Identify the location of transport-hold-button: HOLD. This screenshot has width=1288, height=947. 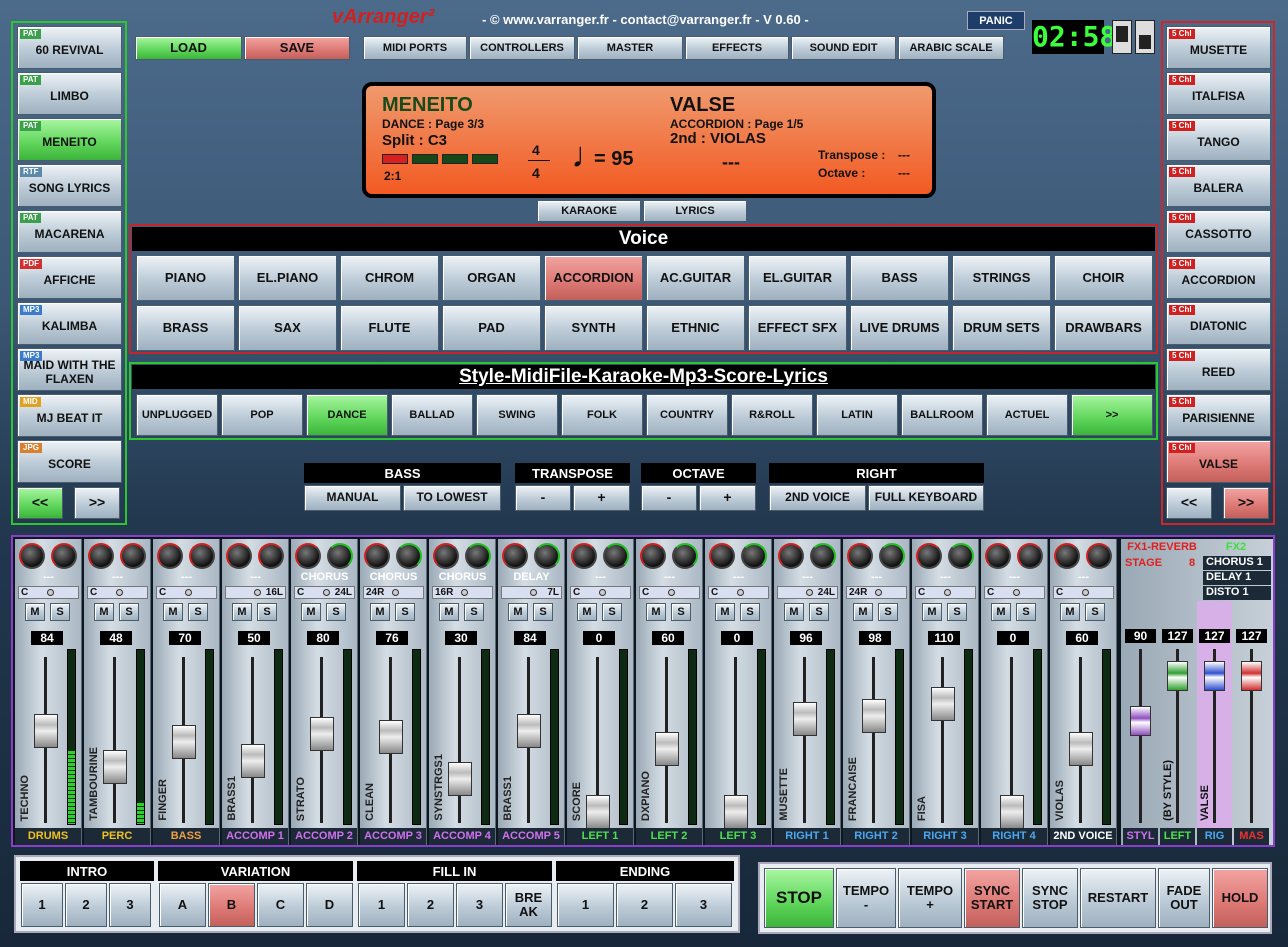
(1240, 898).